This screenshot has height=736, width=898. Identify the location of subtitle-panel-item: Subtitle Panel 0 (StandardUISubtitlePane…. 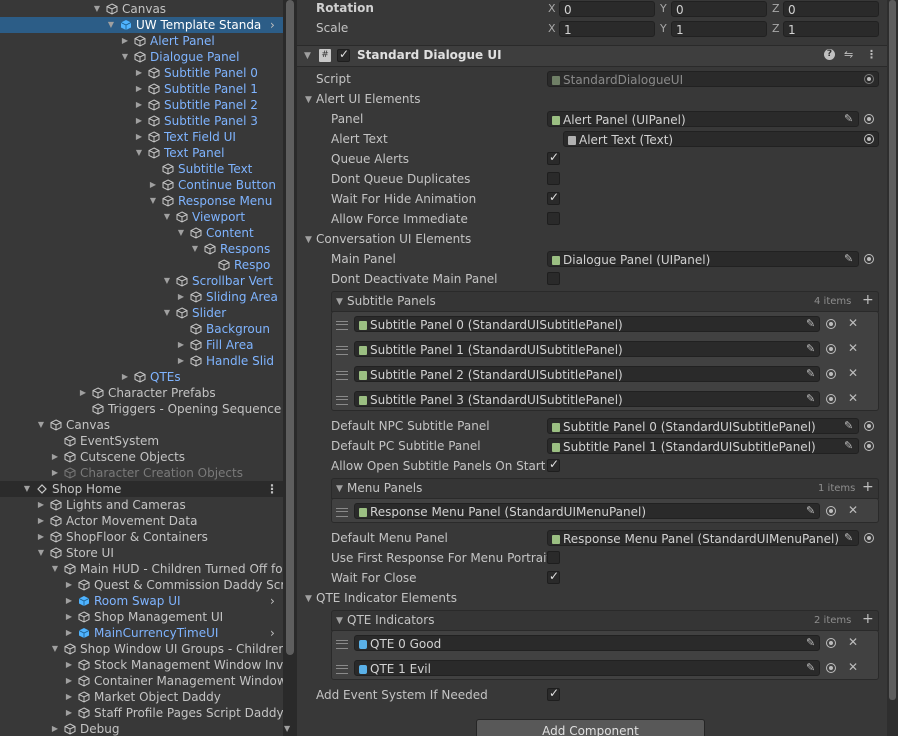
(587, 324).